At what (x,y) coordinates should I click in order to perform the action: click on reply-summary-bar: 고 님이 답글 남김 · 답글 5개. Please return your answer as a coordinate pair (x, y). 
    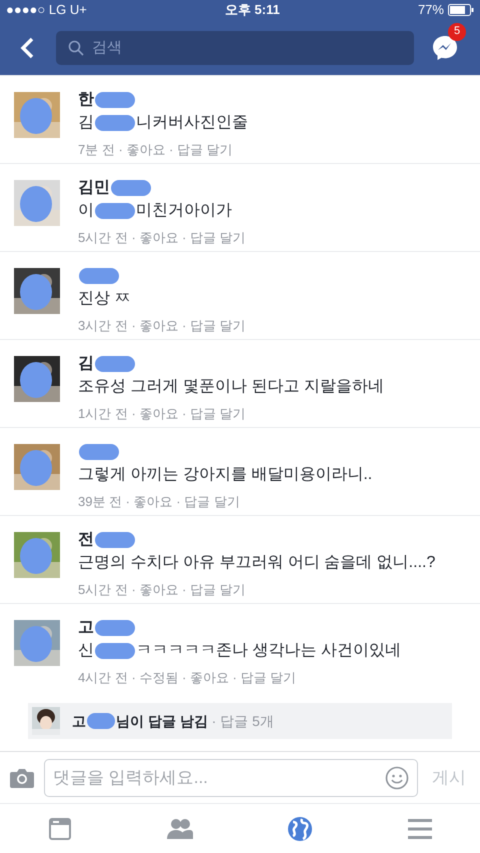
    Looking at the image, I should click on (240, 721).